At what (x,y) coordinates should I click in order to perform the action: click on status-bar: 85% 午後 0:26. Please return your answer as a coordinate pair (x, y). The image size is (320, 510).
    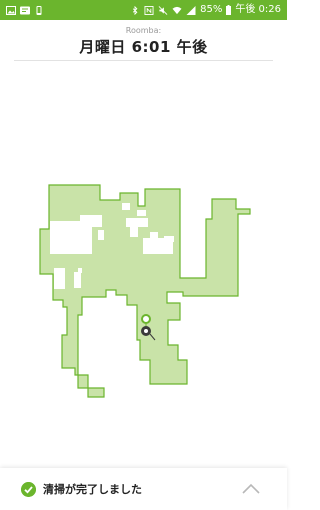
    Looking at the image, I should click on (143, 10).